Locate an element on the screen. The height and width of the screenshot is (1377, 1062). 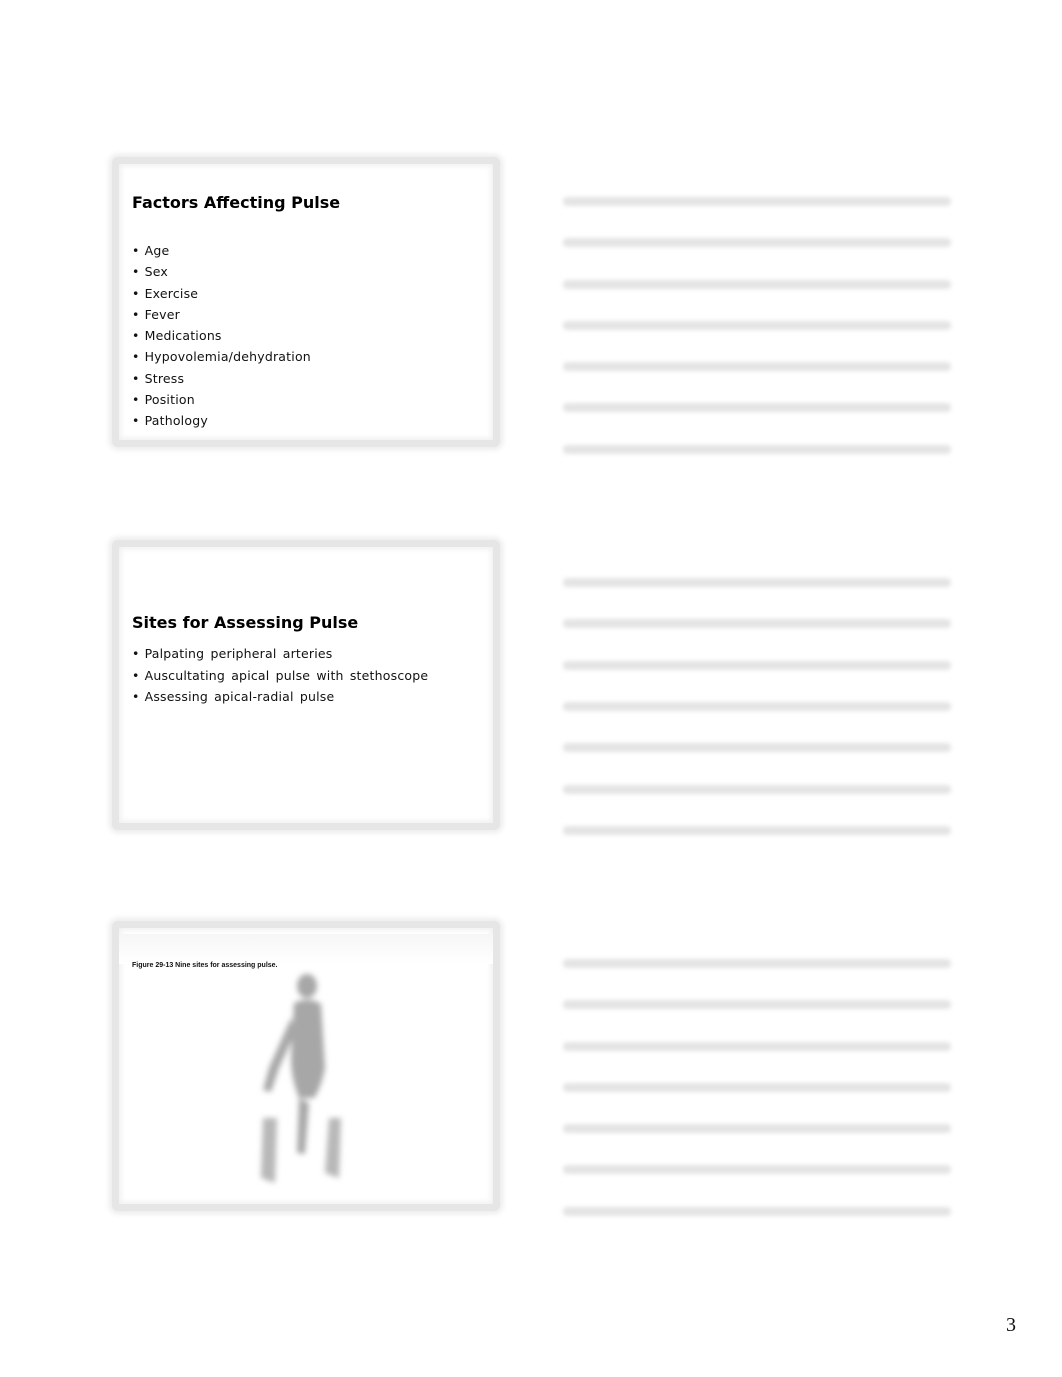
page-number: 3 is located at coordinates (1011, 1325).